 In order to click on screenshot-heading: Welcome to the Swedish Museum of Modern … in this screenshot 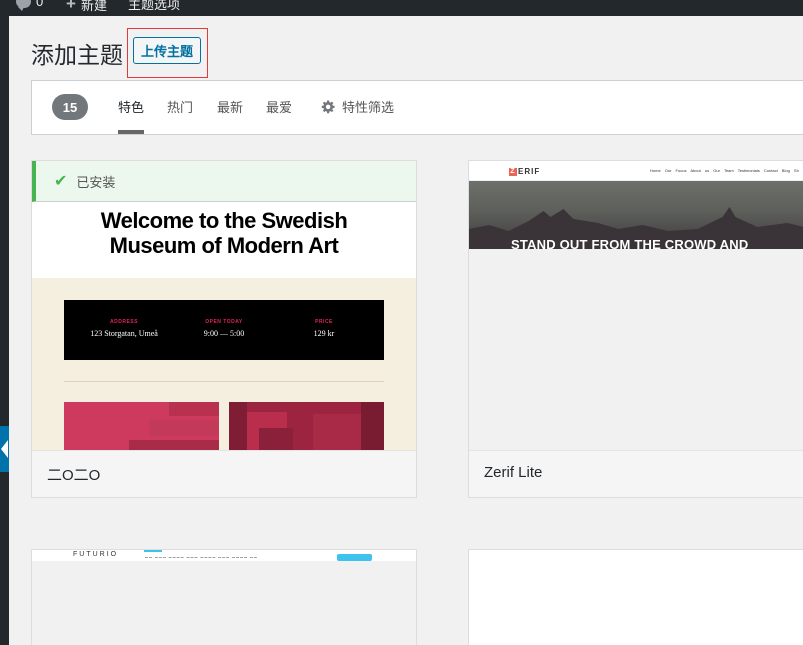, I will do `click(224, 233)`.